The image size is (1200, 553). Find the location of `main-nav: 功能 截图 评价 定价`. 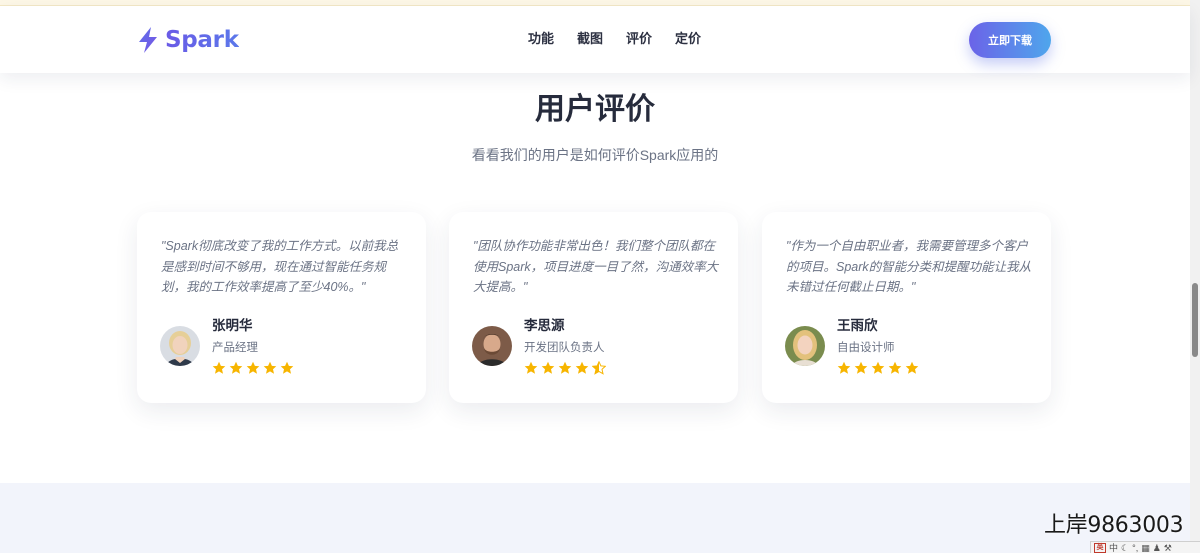

main-nav: 功能 截图 评价 定价 is located at coordinates (626, 39).